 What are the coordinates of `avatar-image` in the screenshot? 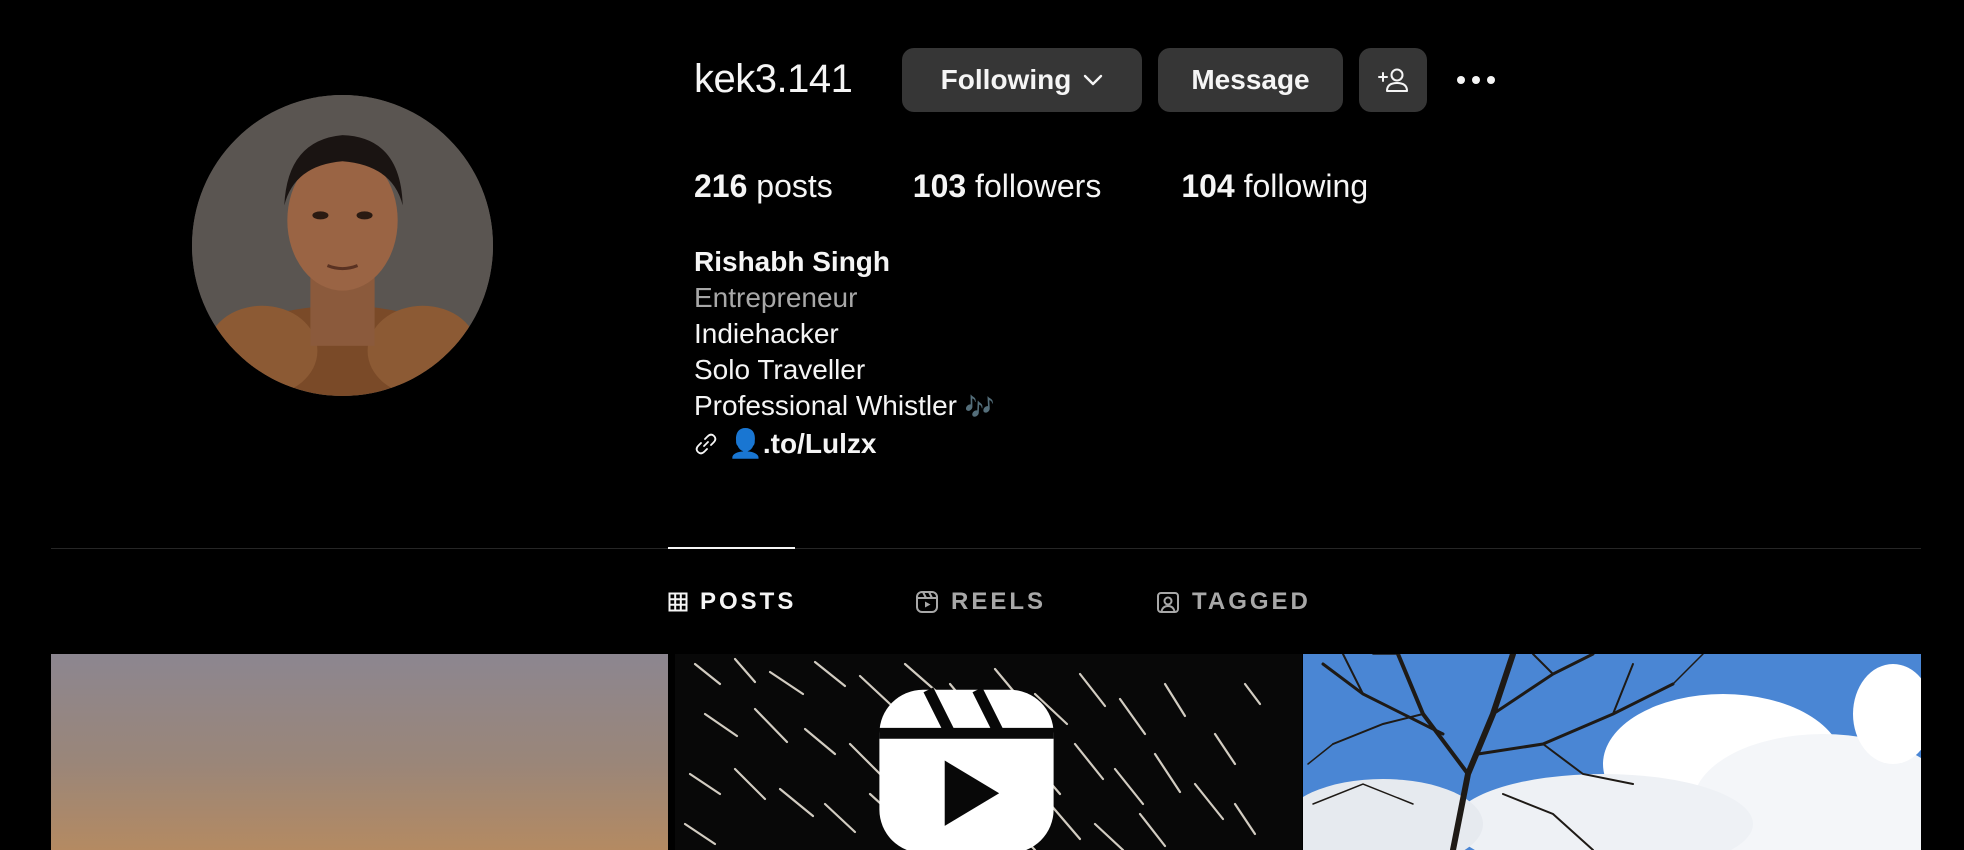 It's located at (342, 245).